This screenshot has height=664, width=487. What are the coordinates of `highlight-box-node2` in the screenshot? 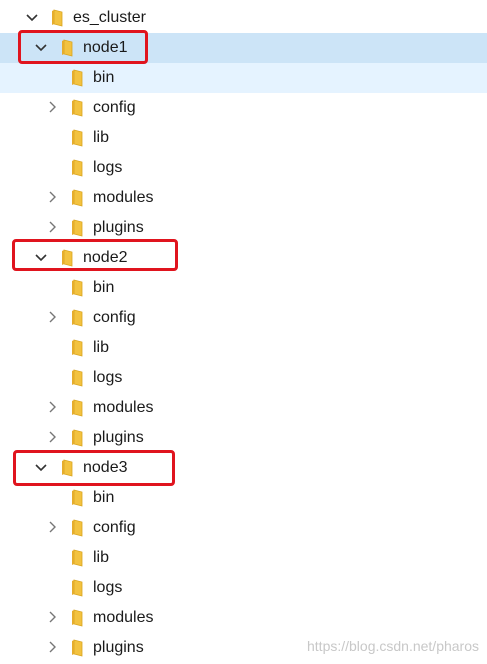 It's located at (95, 255).